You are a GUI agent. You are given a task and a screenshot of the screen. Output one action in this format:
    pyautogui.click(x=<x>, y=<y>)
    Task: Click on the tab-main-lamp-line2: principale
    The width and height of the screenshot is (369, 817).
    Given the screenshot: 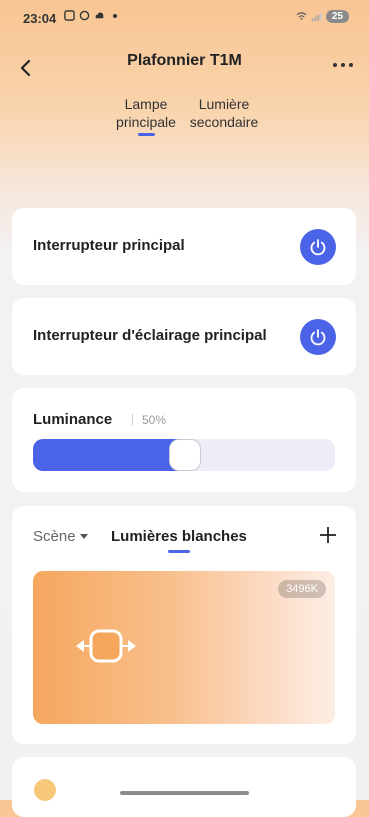 What is the action you would take?
    pyautogui.click(x=146, y=122)
    